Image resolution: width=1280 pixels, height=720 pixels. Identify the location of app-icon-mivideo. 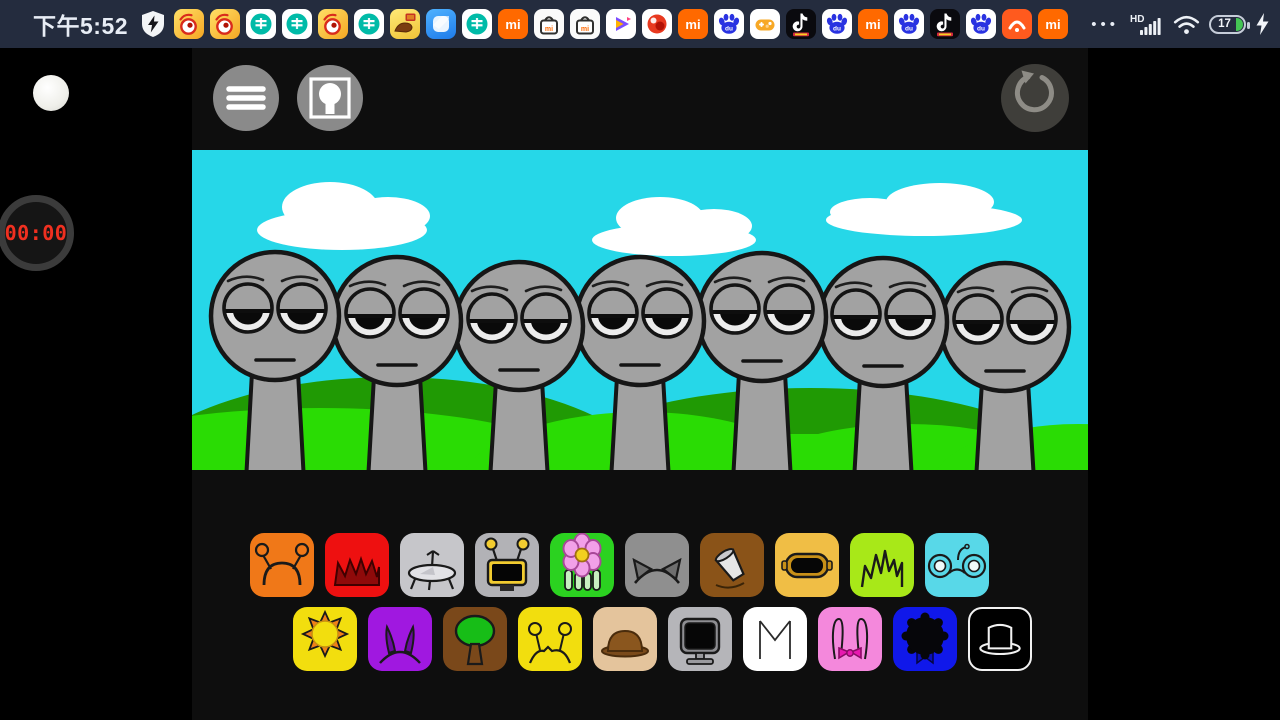
(621, 24).